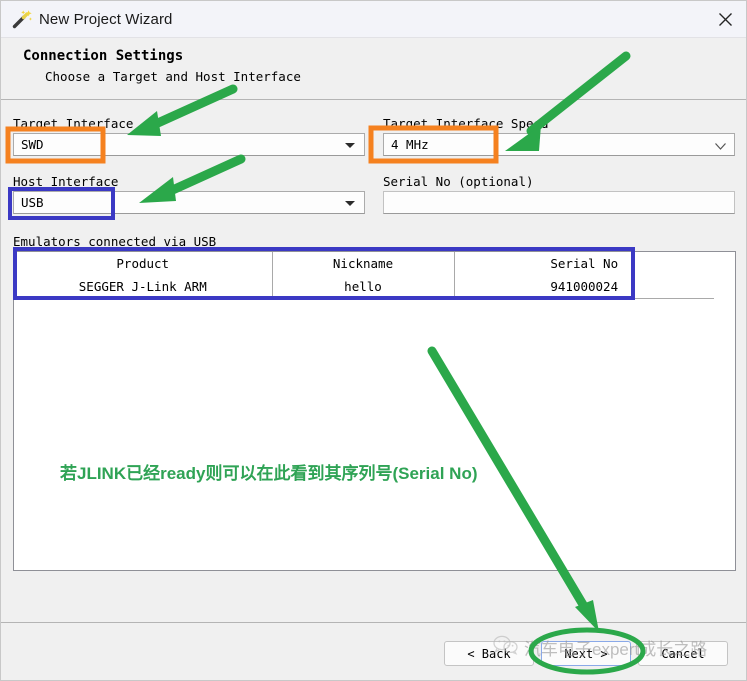 The height and width of the screenshot is (681, 747). Describe the element at coordinates (586, 653) in the screenshot. I see `next-button: Next >` at that location.